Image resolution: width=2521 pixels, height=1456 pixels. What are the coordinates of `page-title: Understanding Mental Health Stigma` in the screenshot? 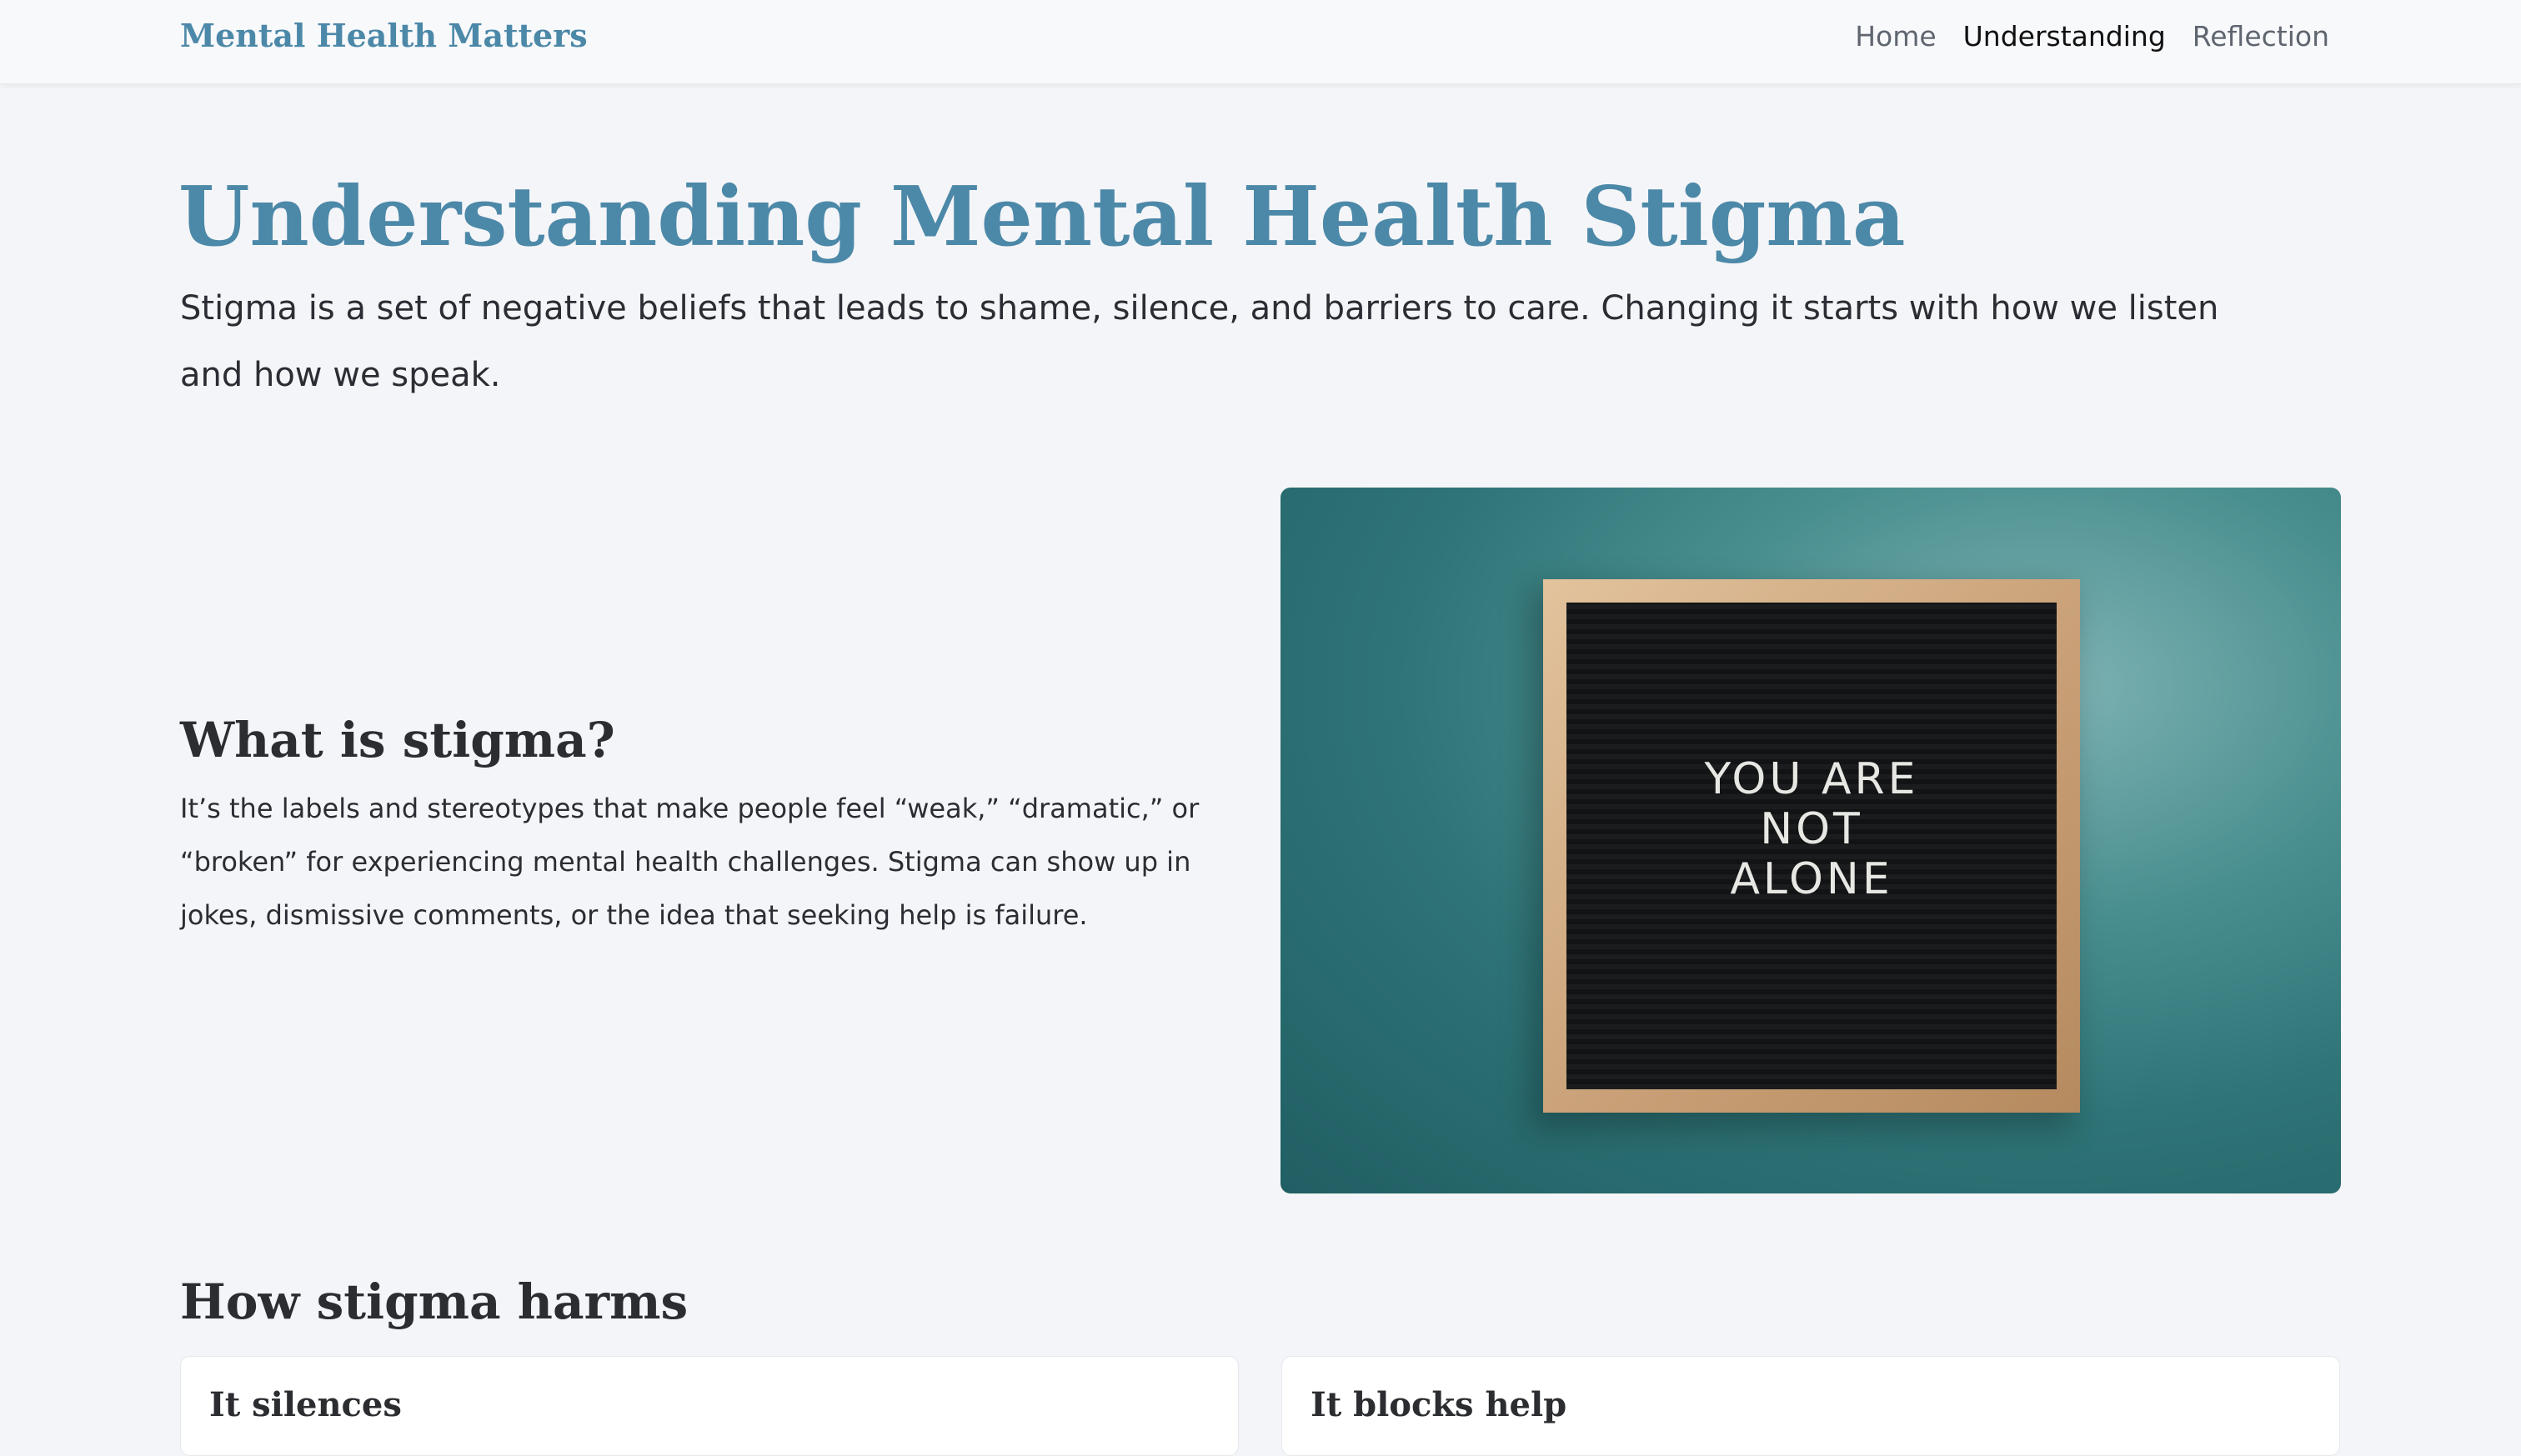 It's located at (1042, 217).